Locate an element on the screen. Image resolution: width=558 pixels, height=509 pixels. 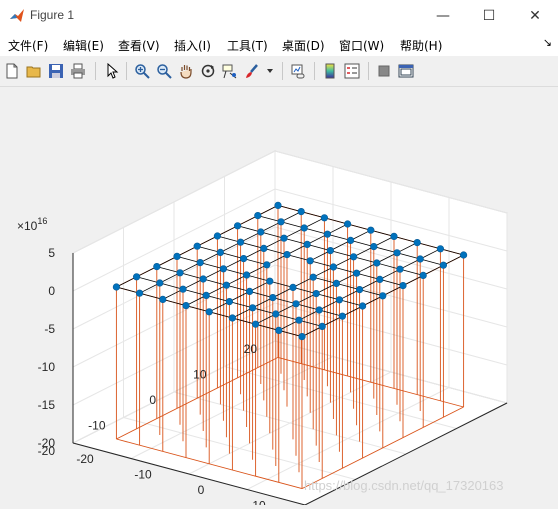
y-tick-label: 10 is located at coordinates (200, 375).